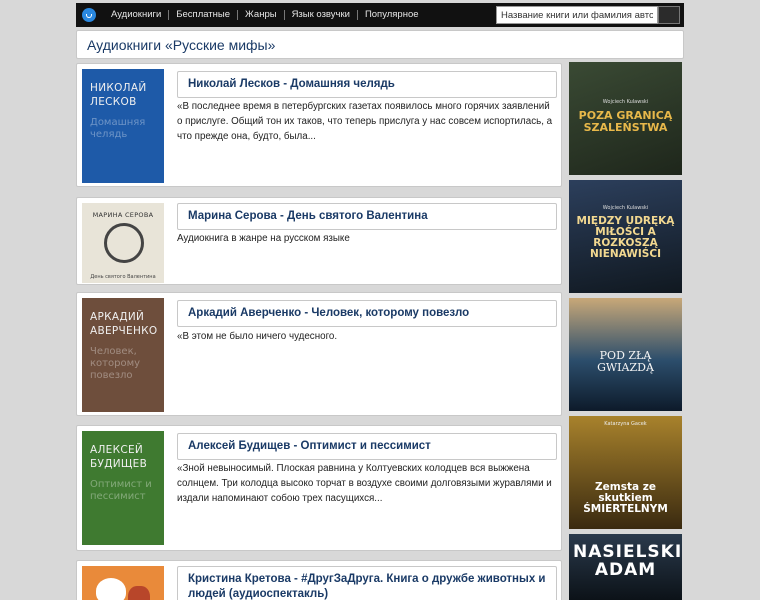 This screenshot has height=600, width=760. I want to click on rooster-illustration-icon, so click(139, 593).